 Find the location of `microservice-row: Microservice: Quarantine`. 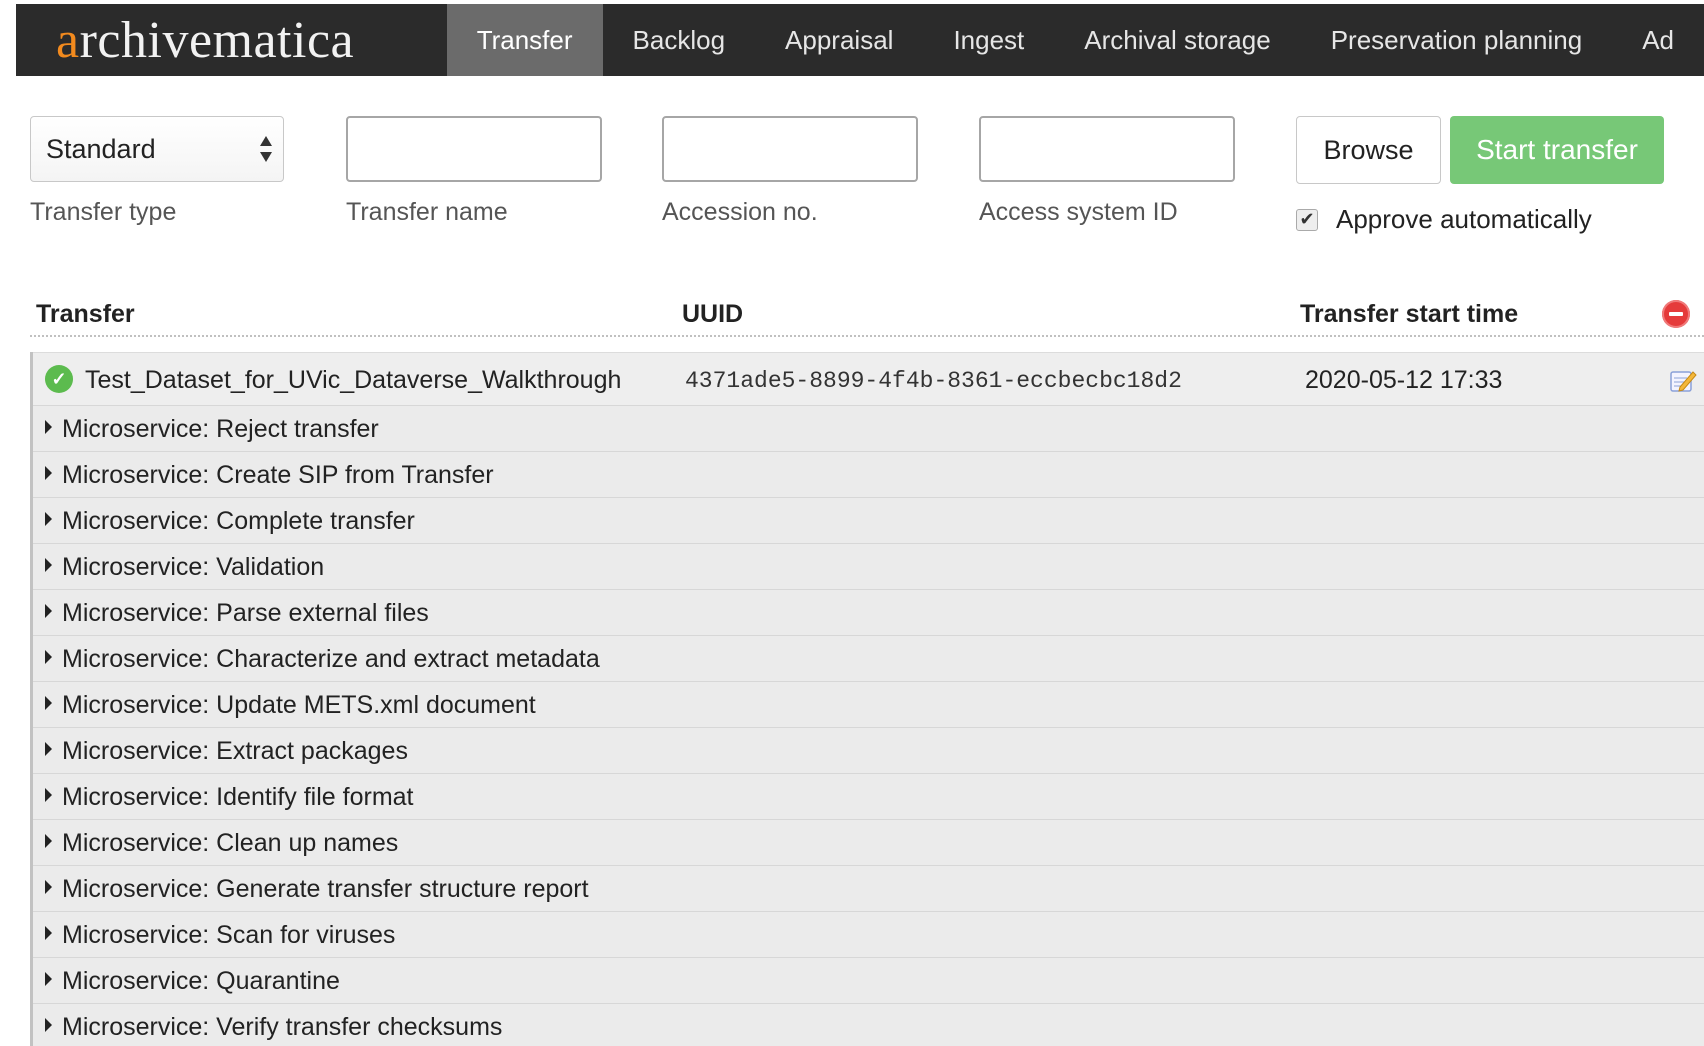

microservice-row: Microservice: Quarantine is located at coordinates (868, 980).